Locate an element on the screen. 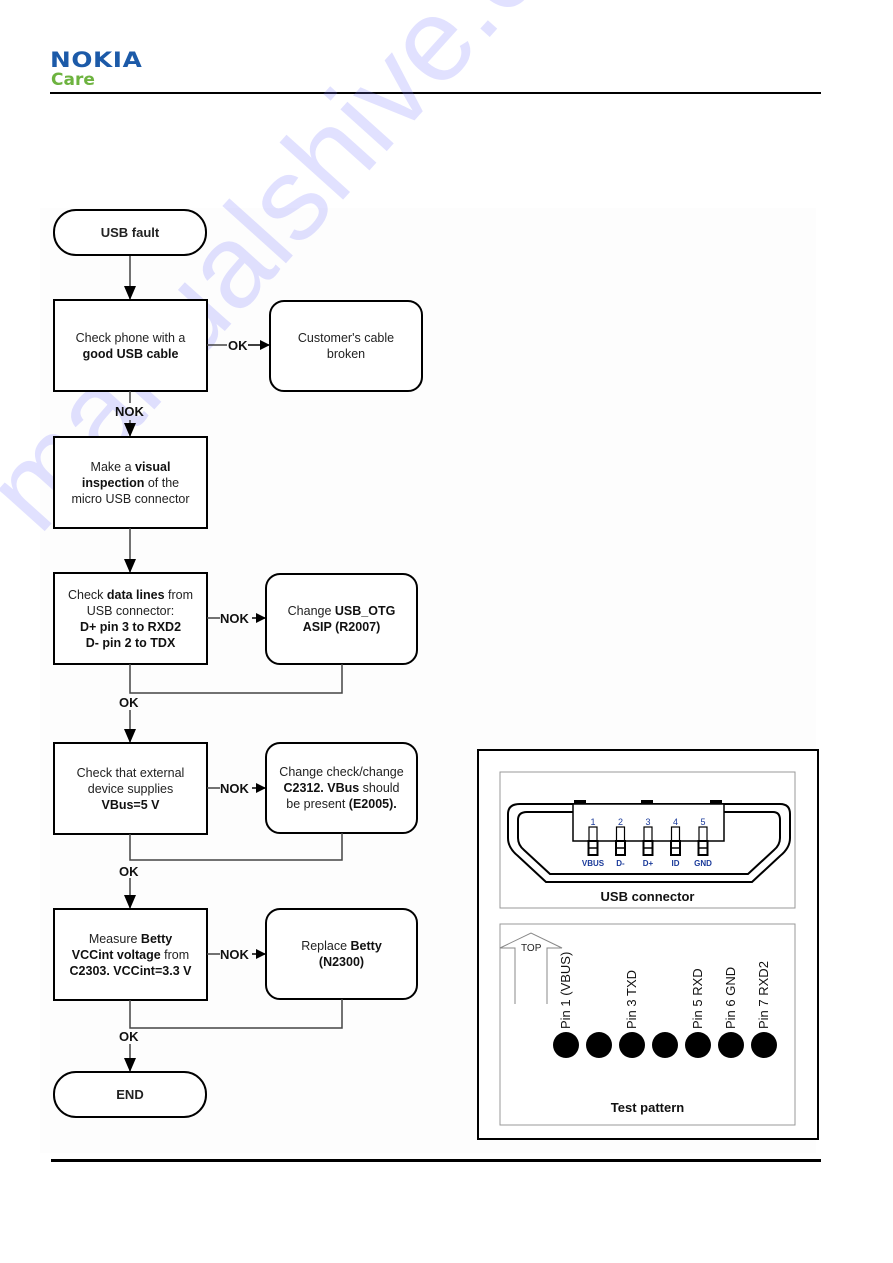 The height and width of the screenshot is (1263, 893). test-pattern-caption: Test pattern is located at coordinates (647, 1107).